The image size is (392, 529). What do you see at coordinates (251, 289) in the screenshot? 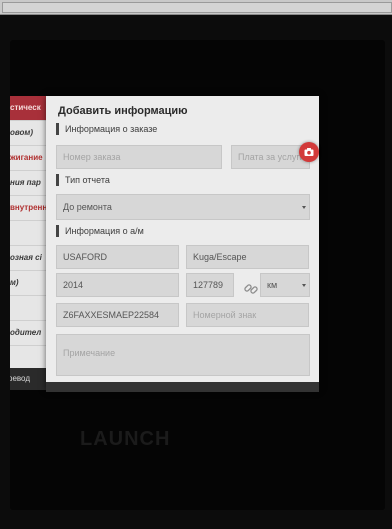
I see `link-icon` at bounding box center [251, 289].